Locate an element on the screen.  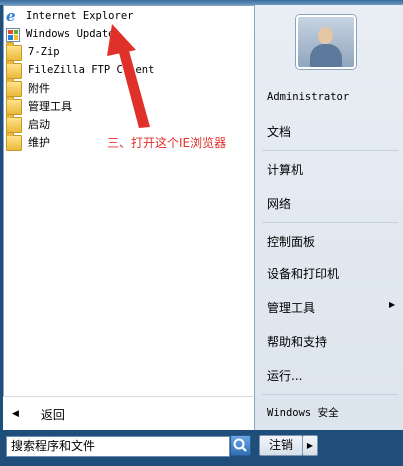
search-bar: 搜索程序和文件 注销 ▶ is located at coordinates (201, 448).